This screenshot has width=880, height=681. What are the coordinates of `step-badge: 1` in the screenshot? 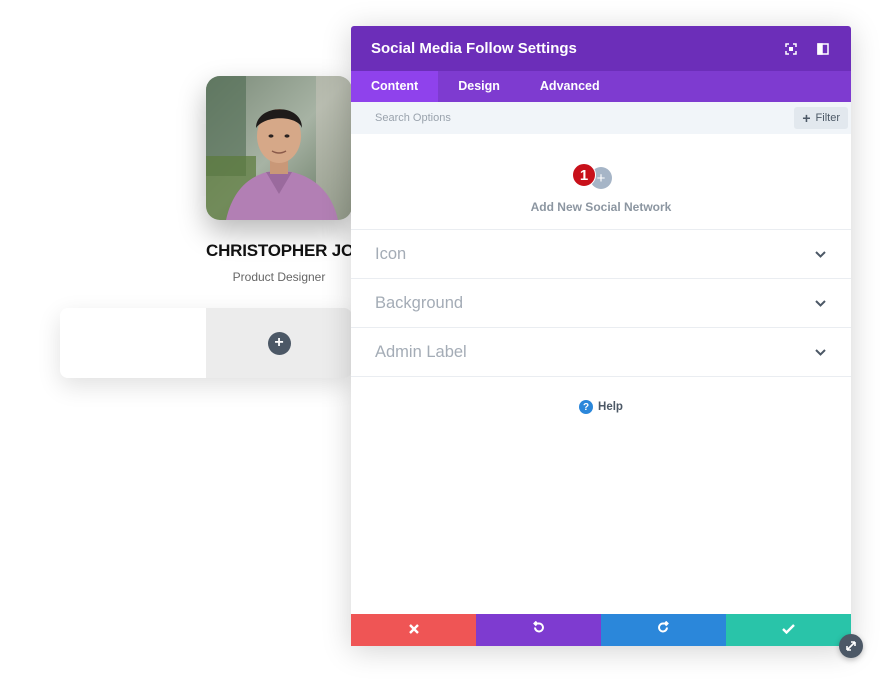 It's located at (584, 175).